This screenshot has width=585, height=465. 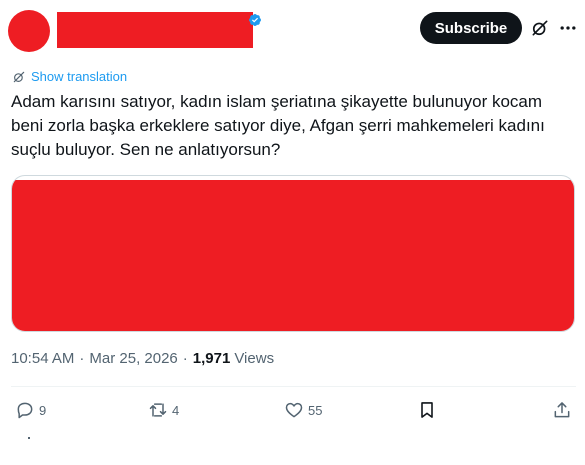 I want to click on action-bar: 9 4 55, so click(x=292, y=412).